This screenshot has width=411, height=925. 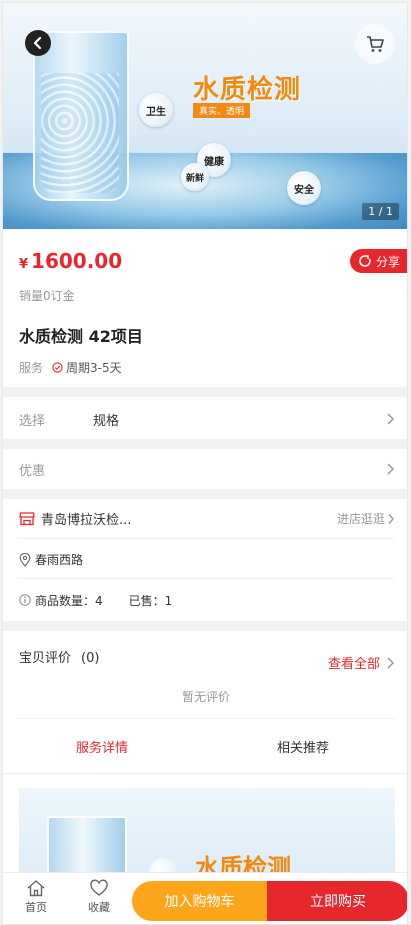 I want to click on store-icon, so click(x=27, y=519).